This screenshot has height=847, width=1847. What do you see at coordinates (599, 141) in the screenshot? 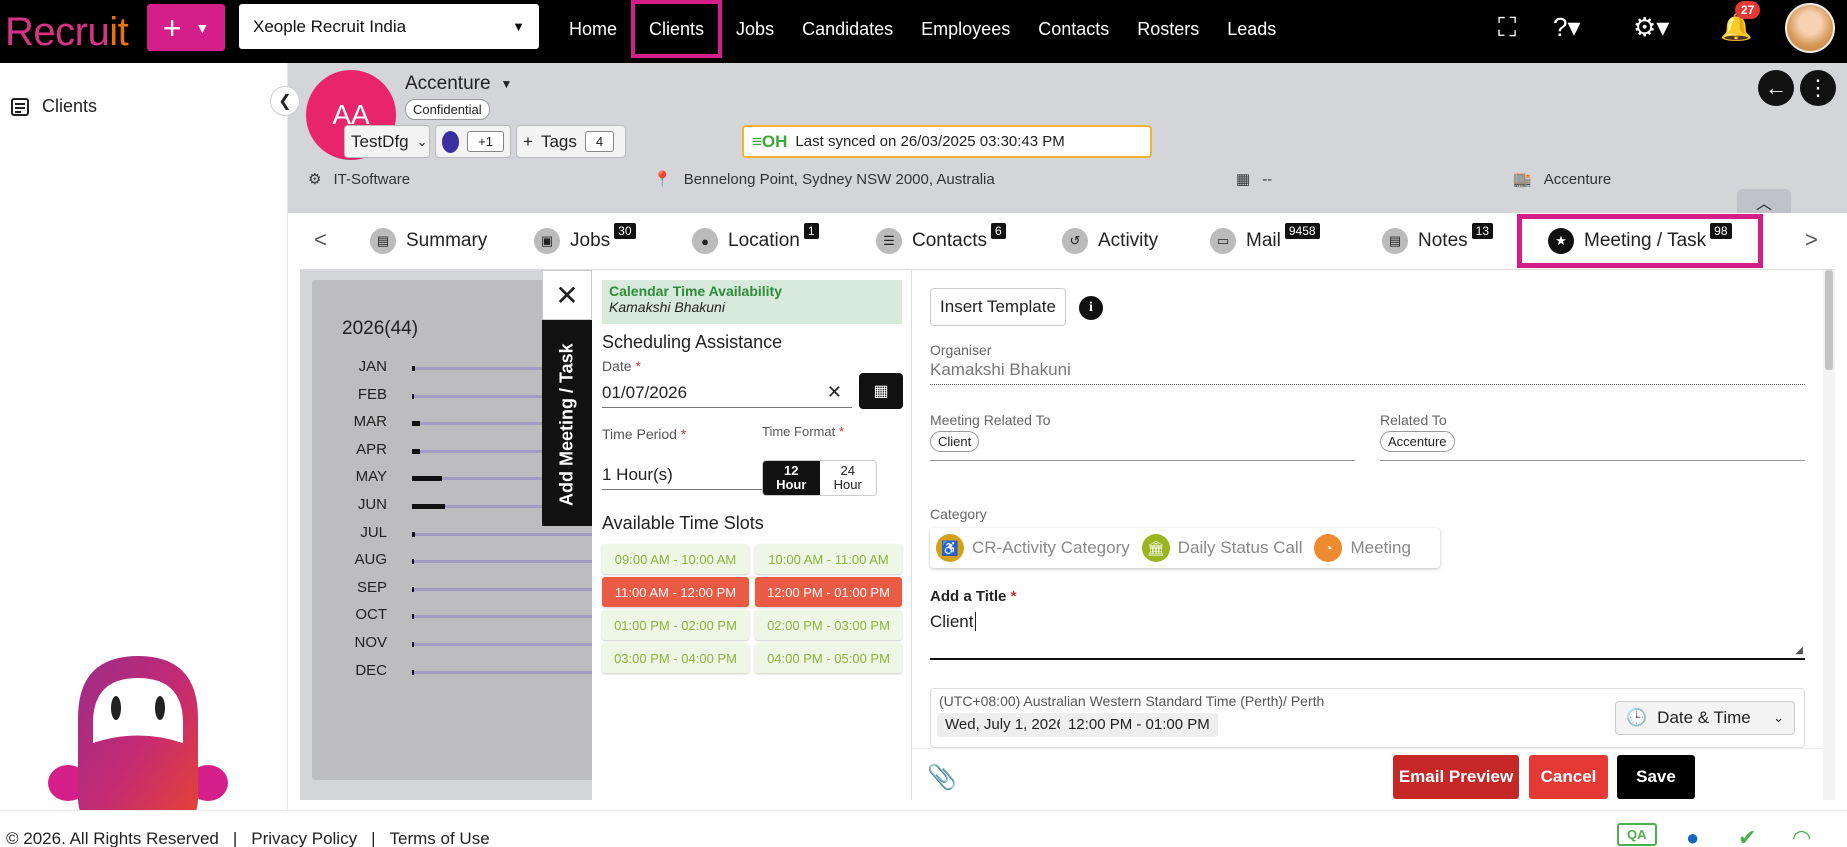
I see `tags-count: 4` at bounding box center [599, 141].